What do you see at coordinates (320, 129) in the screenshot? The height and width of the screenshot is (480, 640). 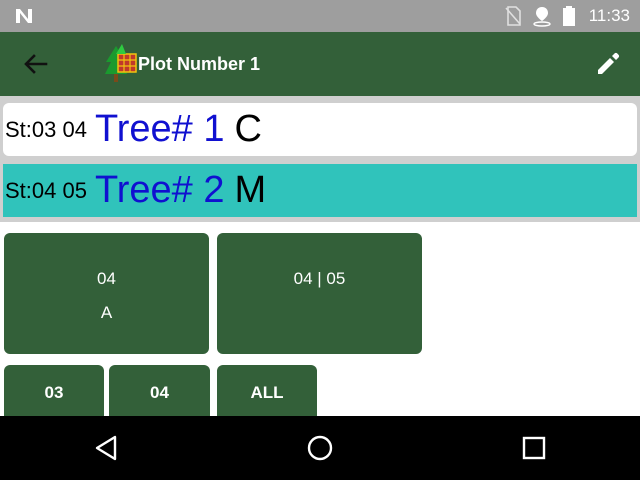 I see `tree-row: St:03 04 Tree# 1 C` at bounding box center [320, 129].